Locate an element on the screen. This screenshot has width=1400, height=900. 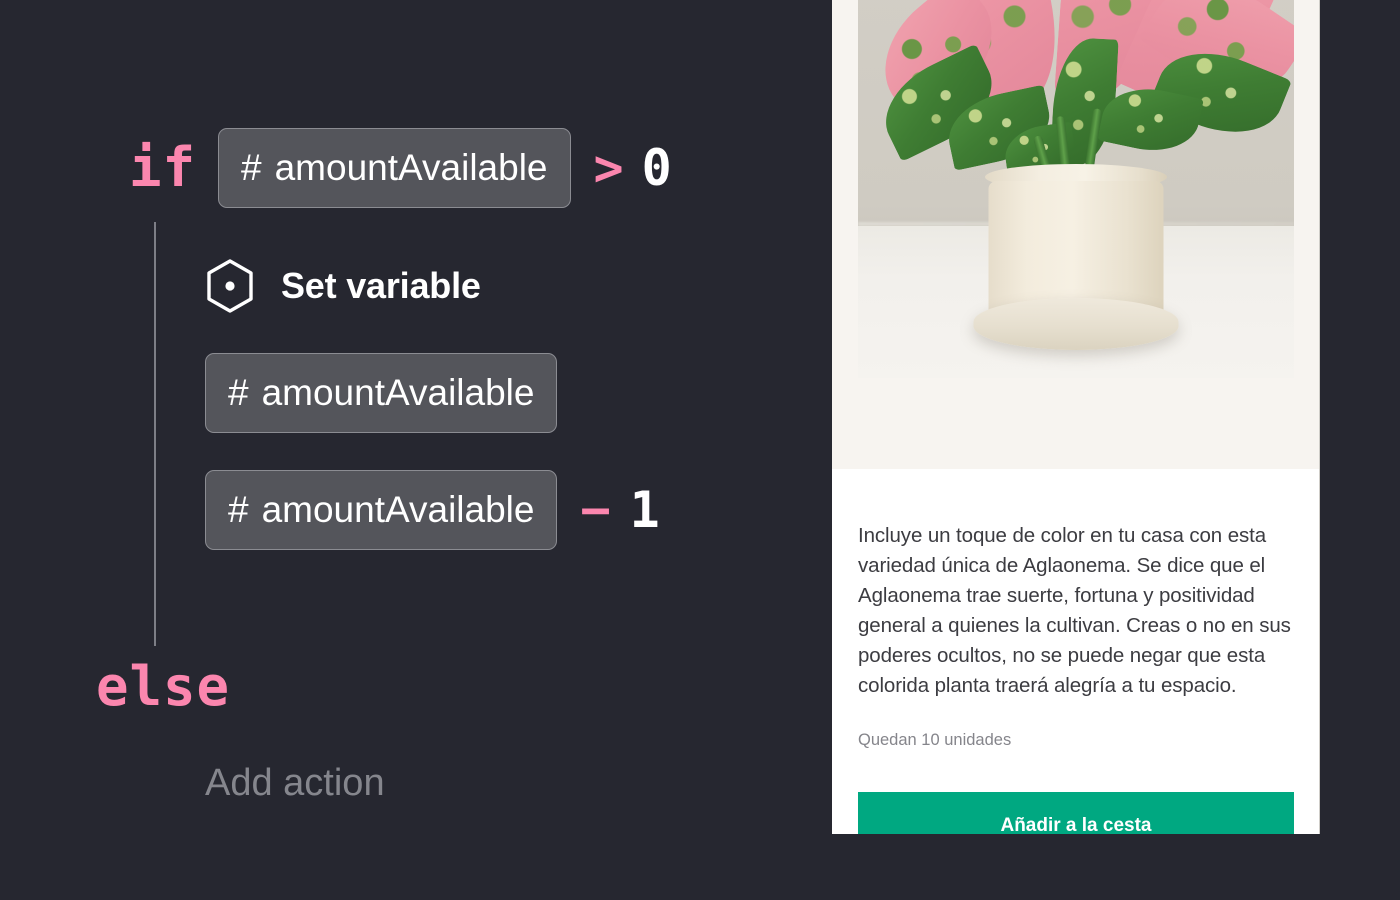
set-variable-target-row: # amountAvailable is located at coordinates (381, 393).